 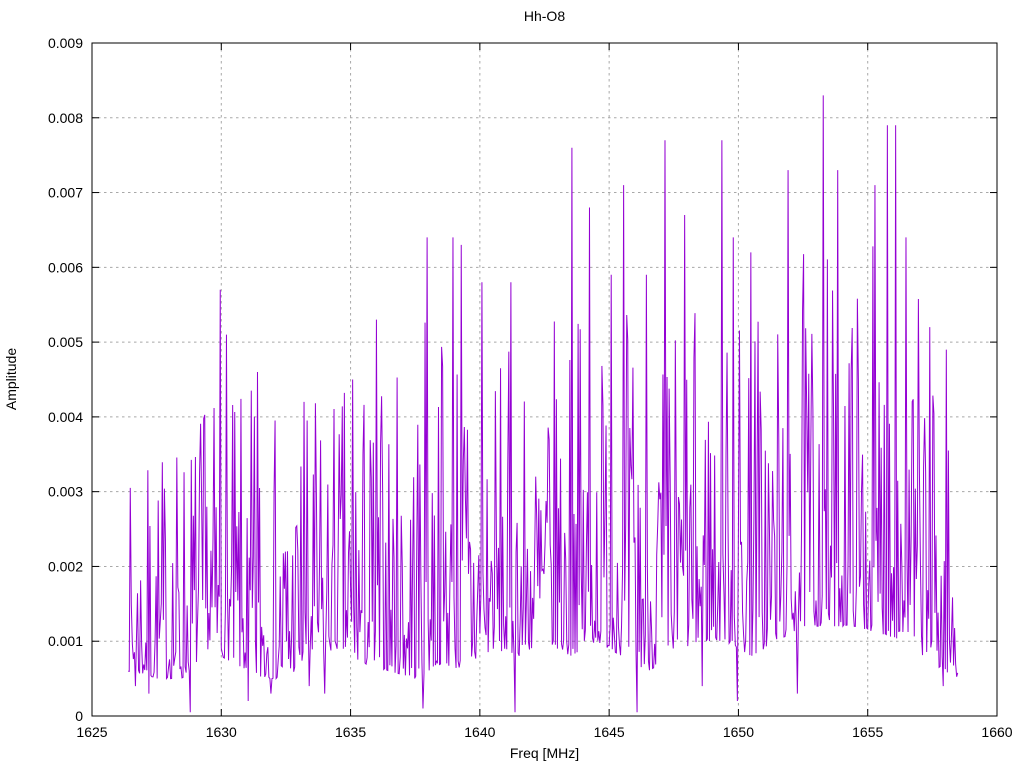 I want to click on y-tick-label: 0.009, so click(x=65, y=43).